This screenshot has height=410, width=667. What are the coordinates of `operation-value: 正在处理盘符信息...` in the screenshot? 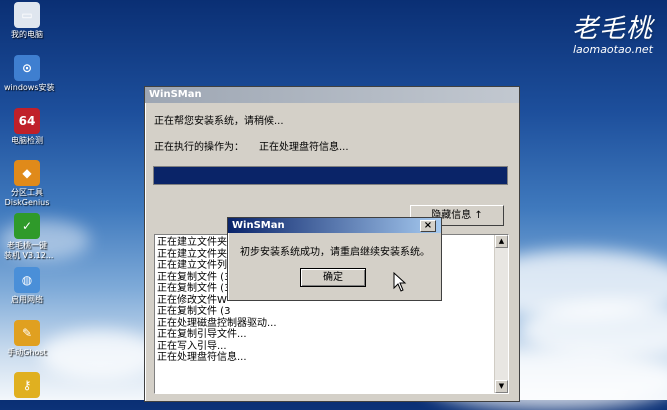 It's located at (304, 147).